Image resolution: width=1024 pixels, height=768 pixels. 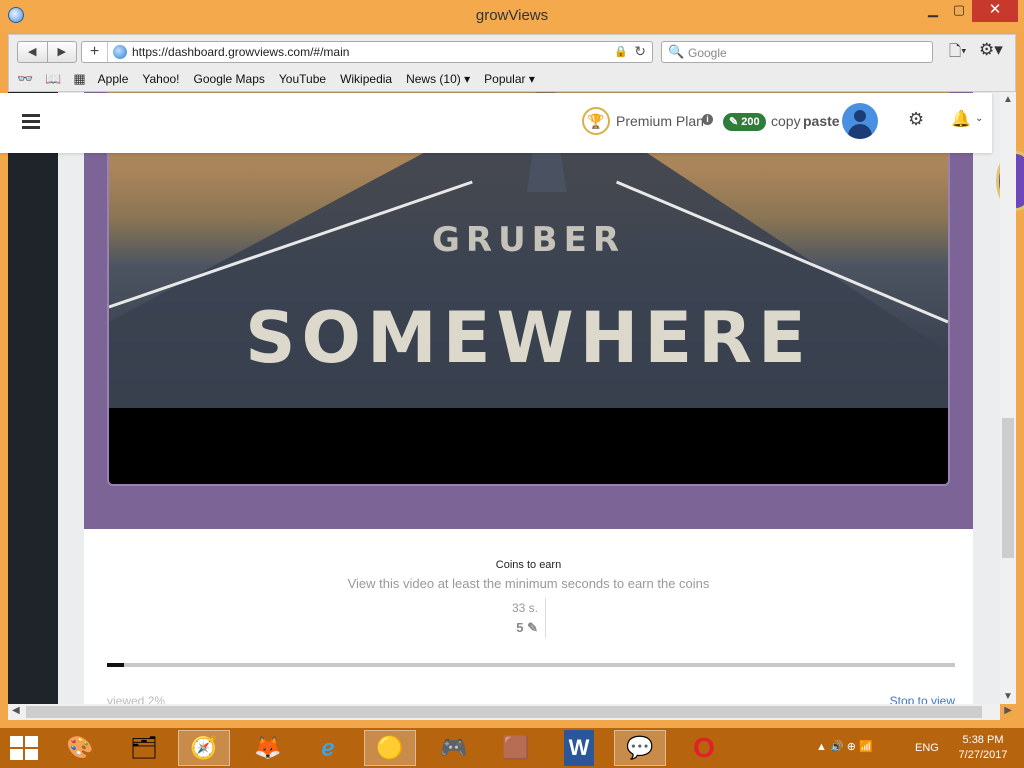 What do you see at coordinates (24, 748) in the screenshot?
I see `start-button` at bounding box center [24, 748].